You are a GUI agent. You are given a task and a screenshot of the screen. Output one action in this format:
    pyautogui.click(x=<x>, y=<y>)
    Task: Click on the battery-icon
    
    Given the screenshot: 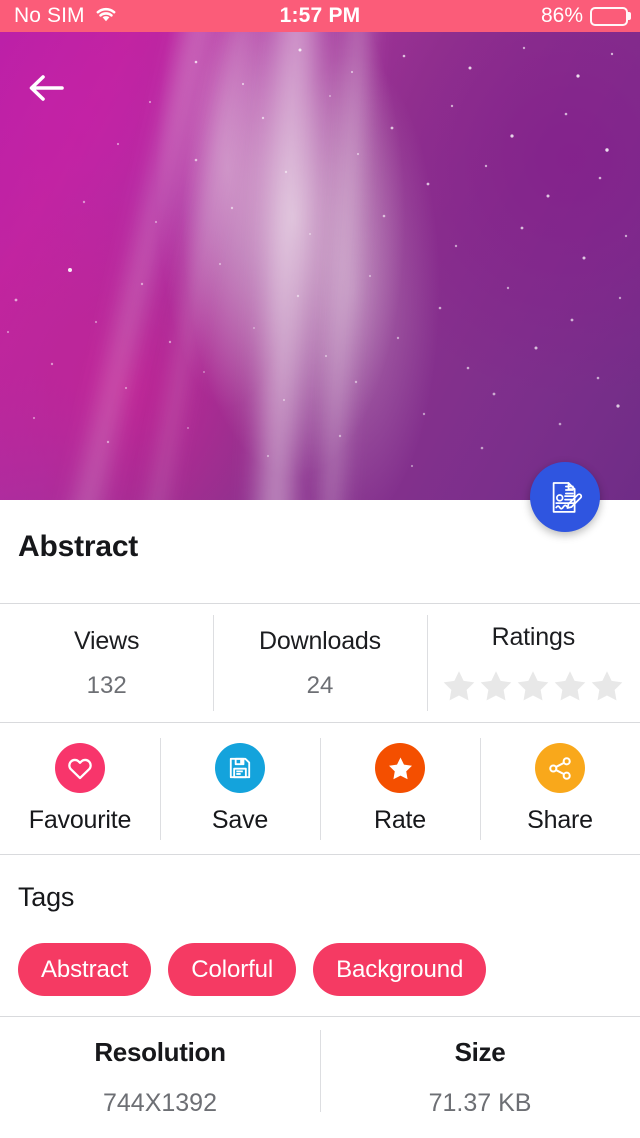 What is the action you would take?
    pyautogui.click(x=609, y=16)
    